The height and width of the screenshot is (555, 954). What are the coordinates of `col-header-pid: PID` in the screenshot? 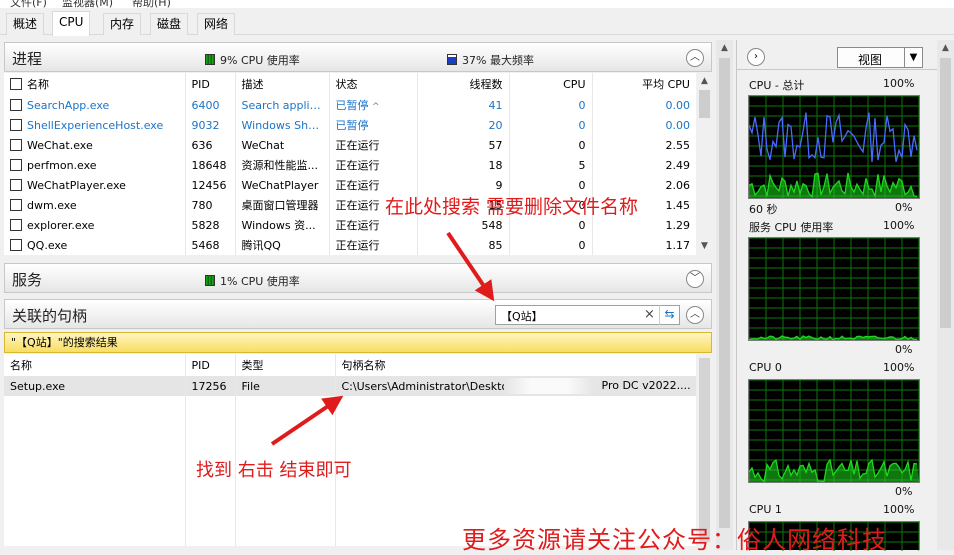 It's located at (209, 84).